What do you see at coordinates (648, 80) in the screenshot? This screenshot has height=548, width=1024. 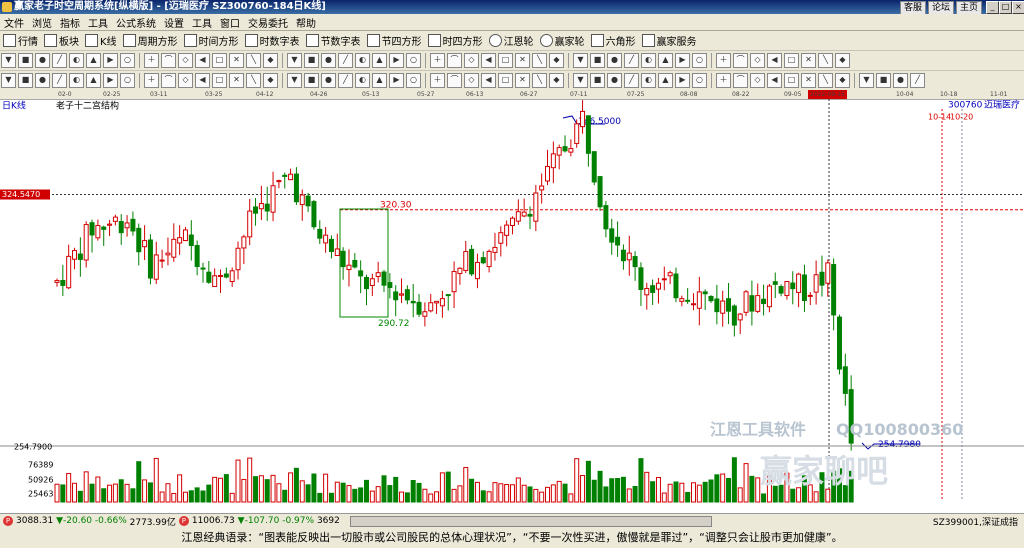 I see `text-icon: ◐` at bounding box center [648, 80].